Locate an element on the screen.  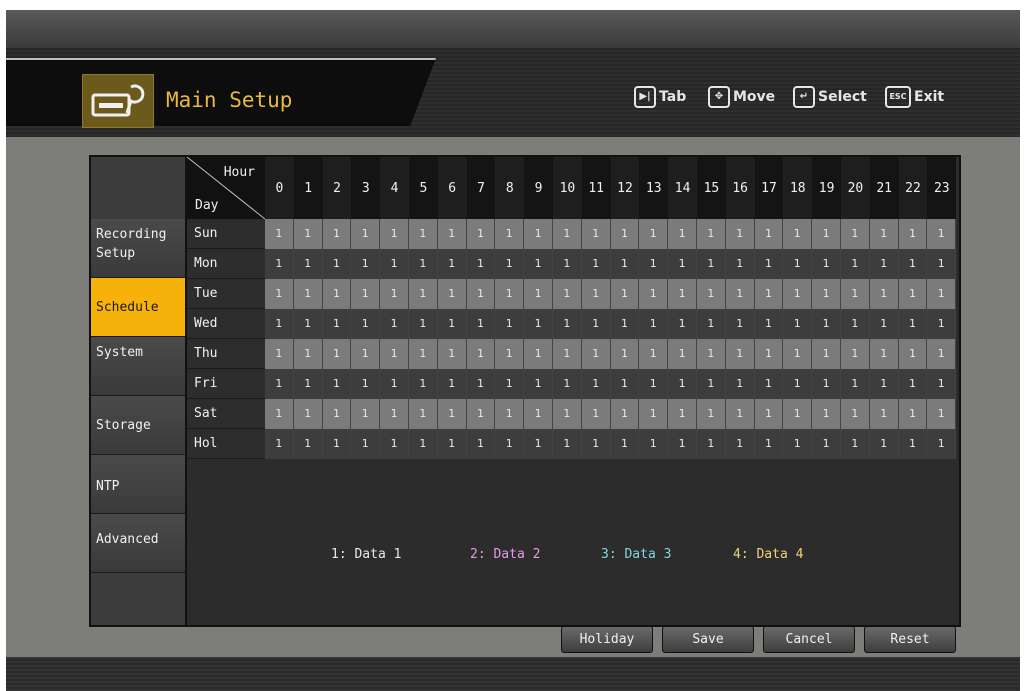
save-button: Save is located at coordinates (708, 639).